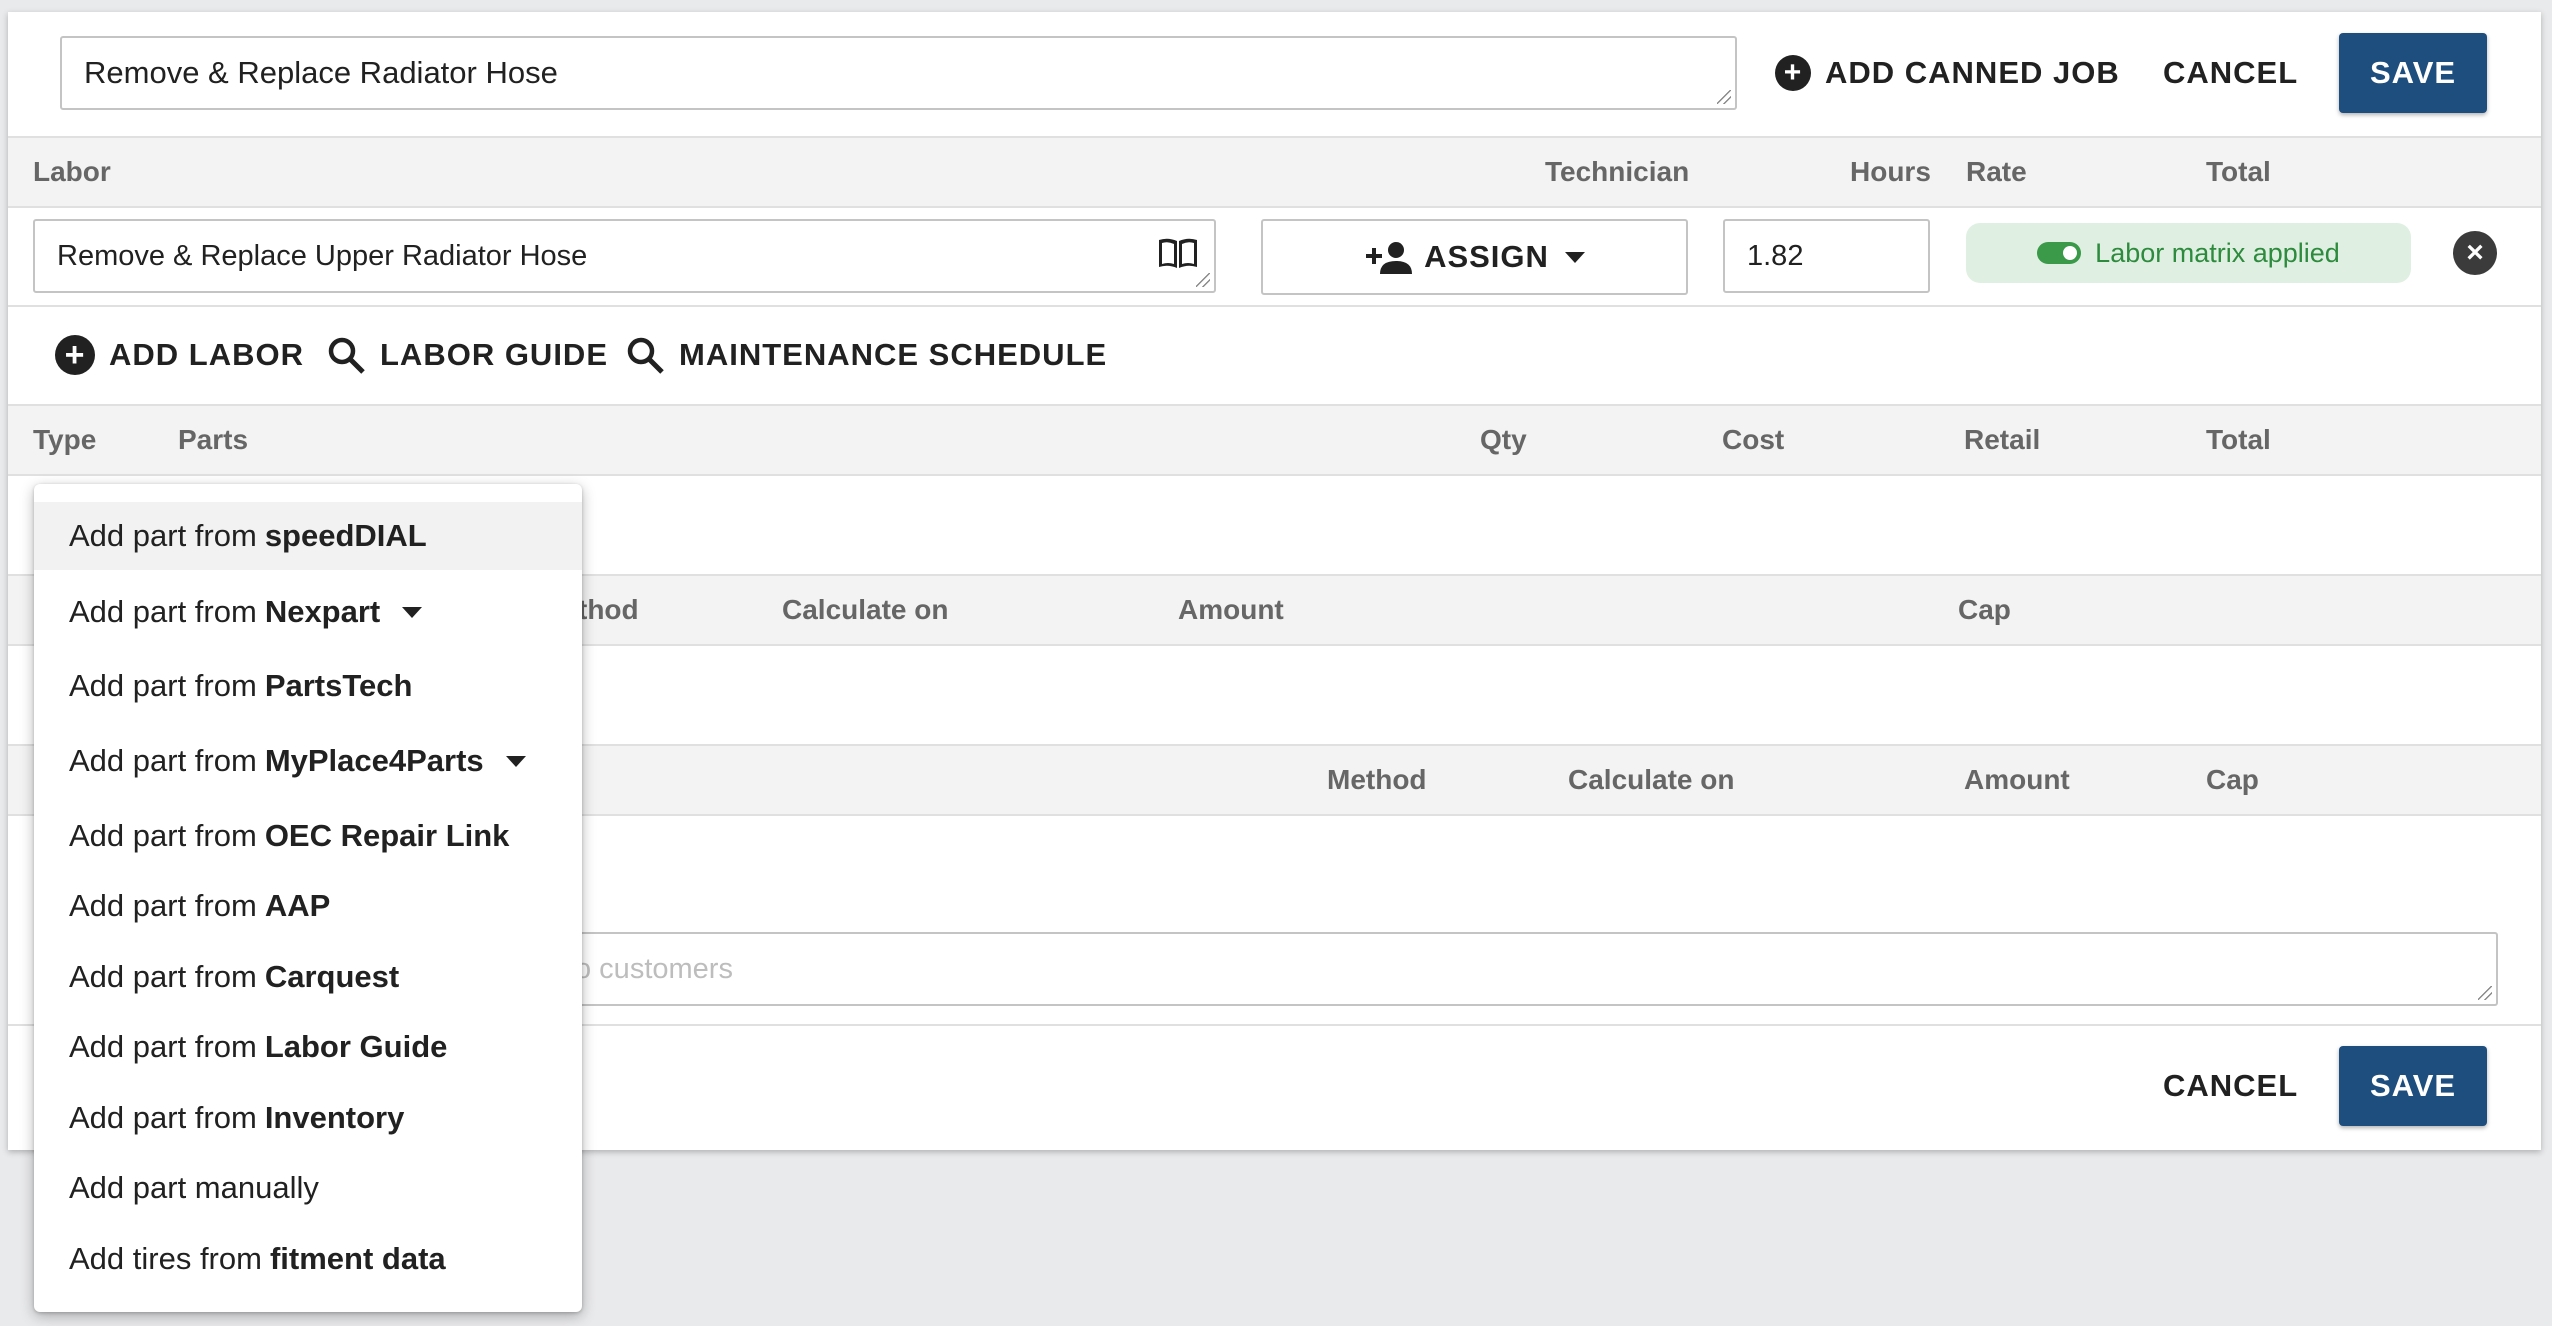 The height and width of the screenshot is (1326, 2552). What do you see at coordinates (494, 354) in the screenshot?
I see `labor-guide-label: LABOR GUIDE` at bounding box center [494, 354].